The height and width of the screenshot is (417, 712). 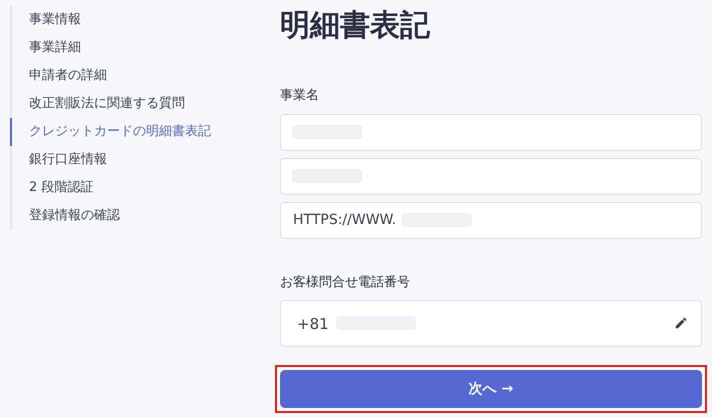 What do you see at coordinates (145, 104) in the screenshot?
I see `sidebar-item: 改正割販法に関連する質問` at bounding box center [145, 104].